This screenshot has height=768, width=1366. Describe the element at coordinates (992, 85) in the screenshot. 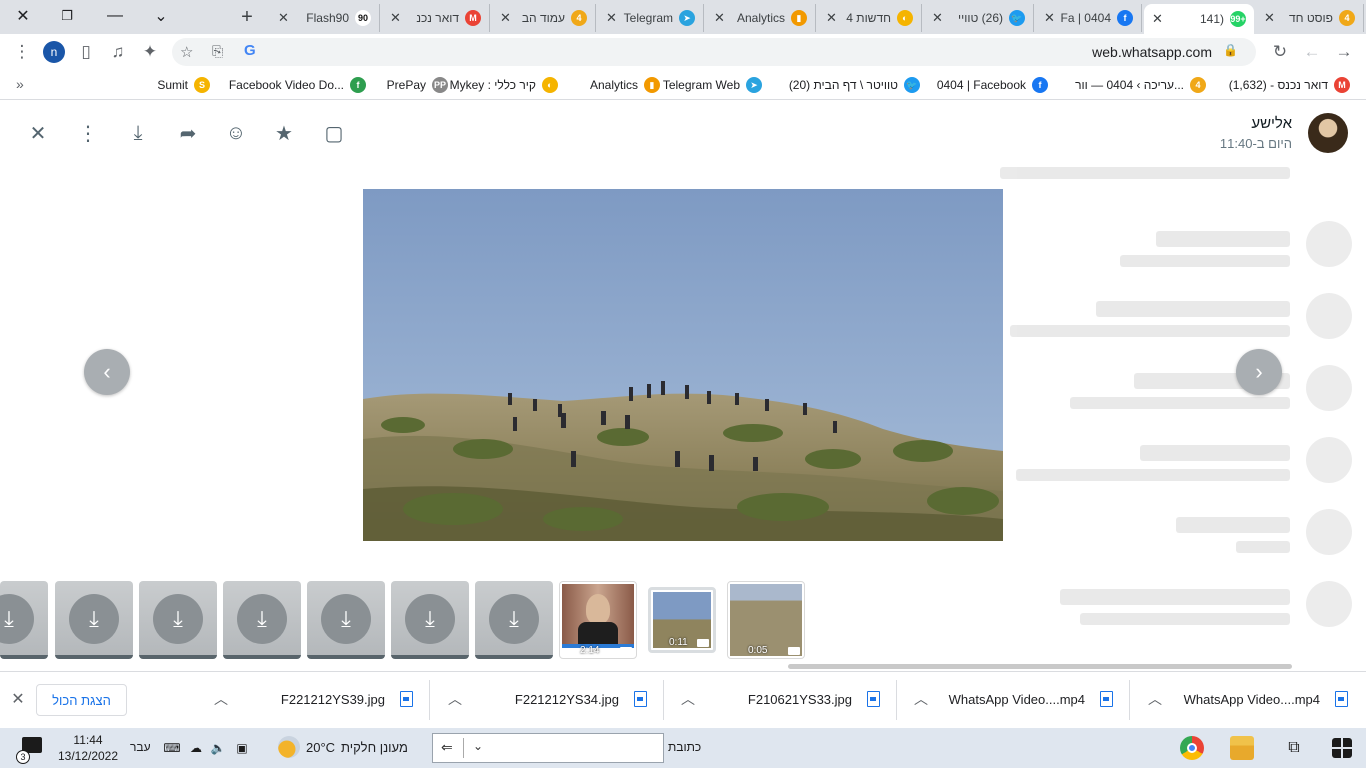

I see `bookmark-item: f 0404 | Facebook` at that location.